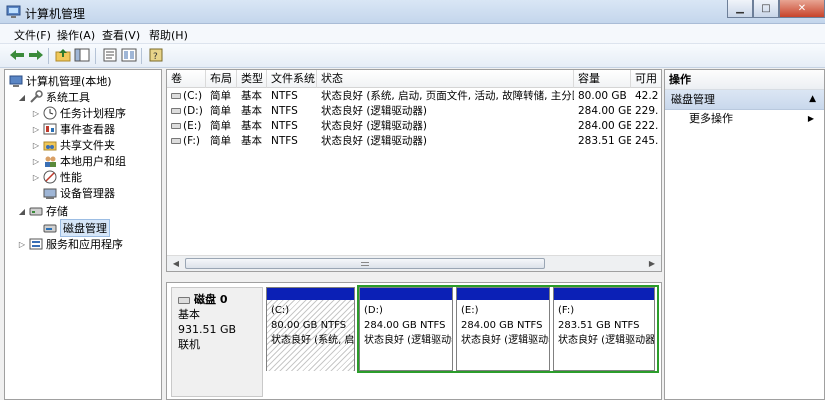 The height and width of the screenshot is (400, 825). I want to click on partition-e: (E:) 284.00 GB NTFS 状态良好 (逻辑驱动器), so click(503, 329).